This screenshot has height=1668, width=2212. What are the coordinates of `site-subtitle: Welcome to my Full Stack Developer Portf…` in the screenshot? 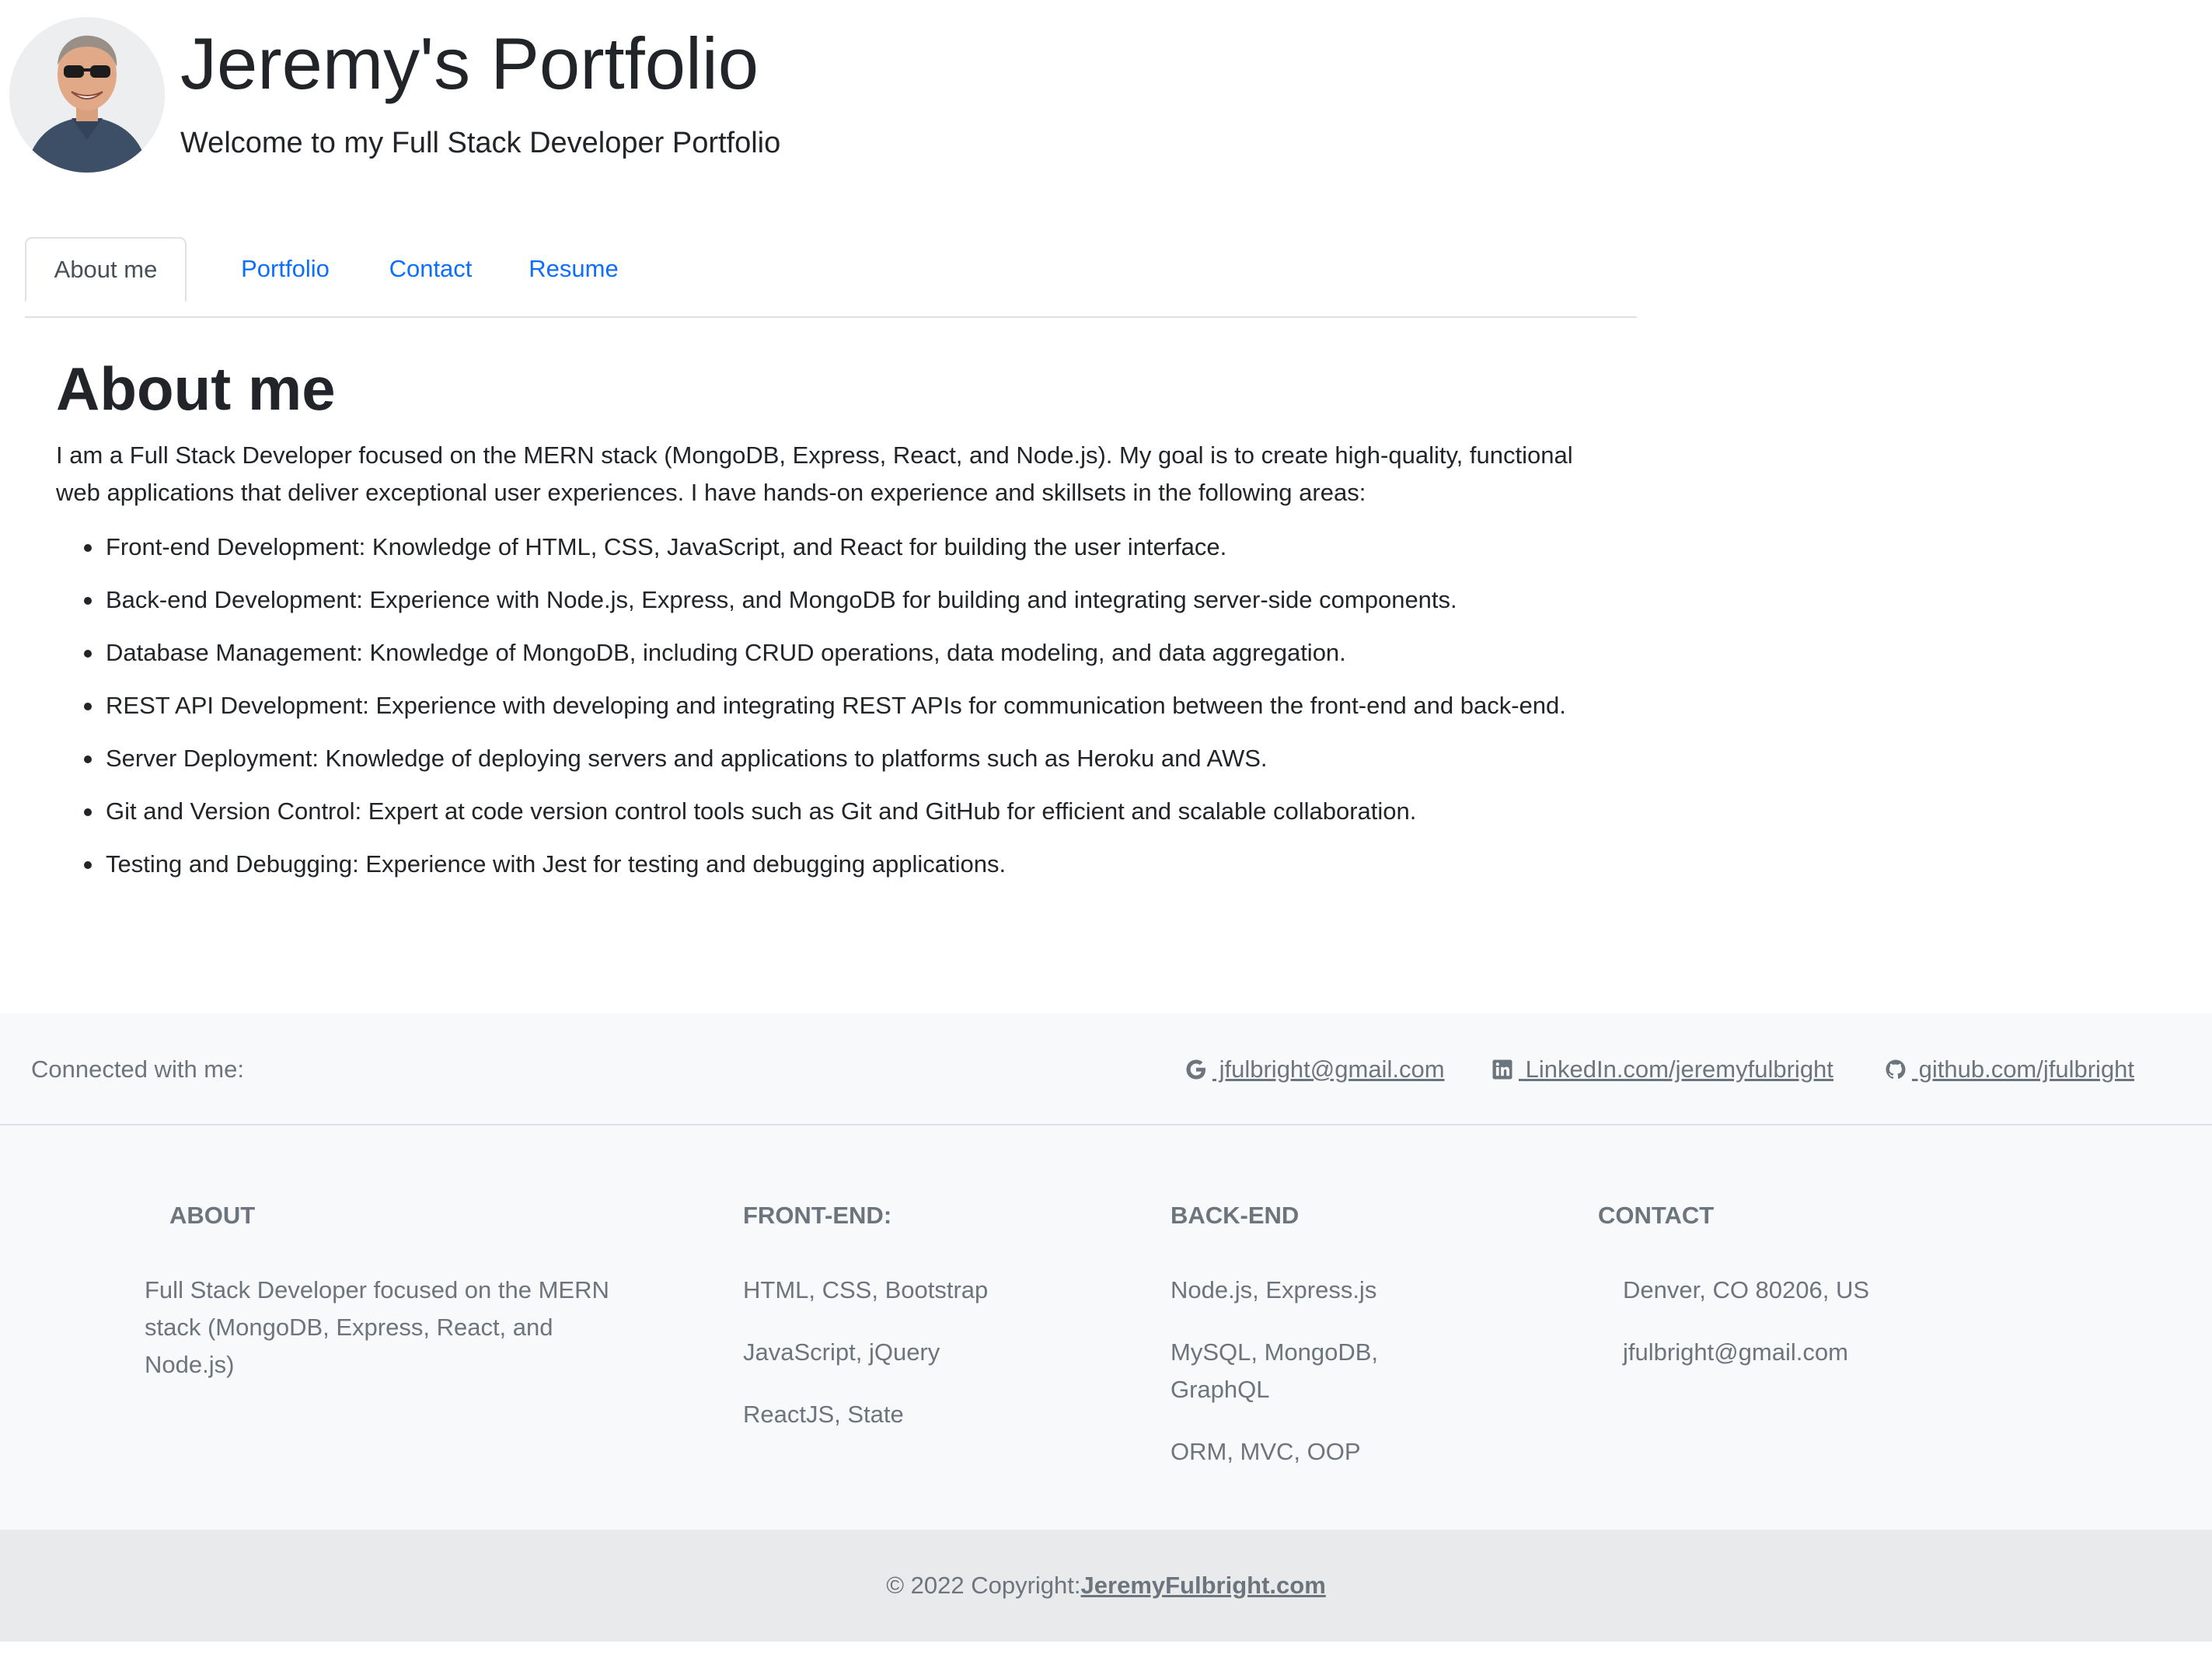 It's located at (481, 143).